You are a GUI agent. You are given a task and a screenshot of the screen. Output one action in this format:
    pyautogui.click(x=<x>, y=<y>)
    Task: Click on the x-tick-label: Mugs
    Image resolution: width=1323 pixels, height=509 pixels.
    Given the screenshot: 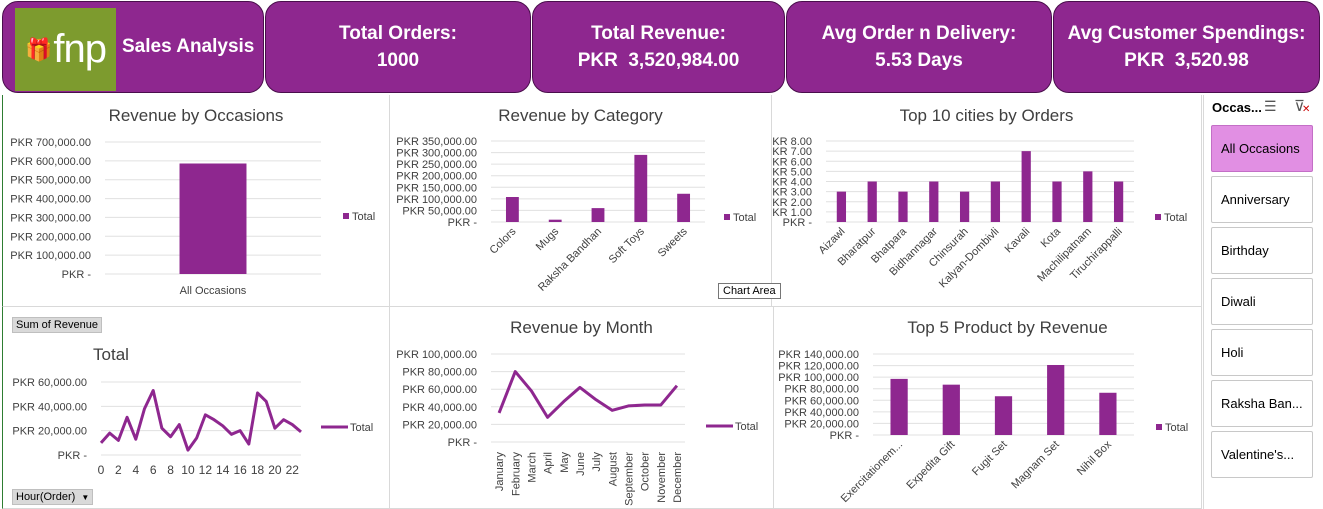 What is the action you would take?
    pyautogui.click(x=548, y=239)
    